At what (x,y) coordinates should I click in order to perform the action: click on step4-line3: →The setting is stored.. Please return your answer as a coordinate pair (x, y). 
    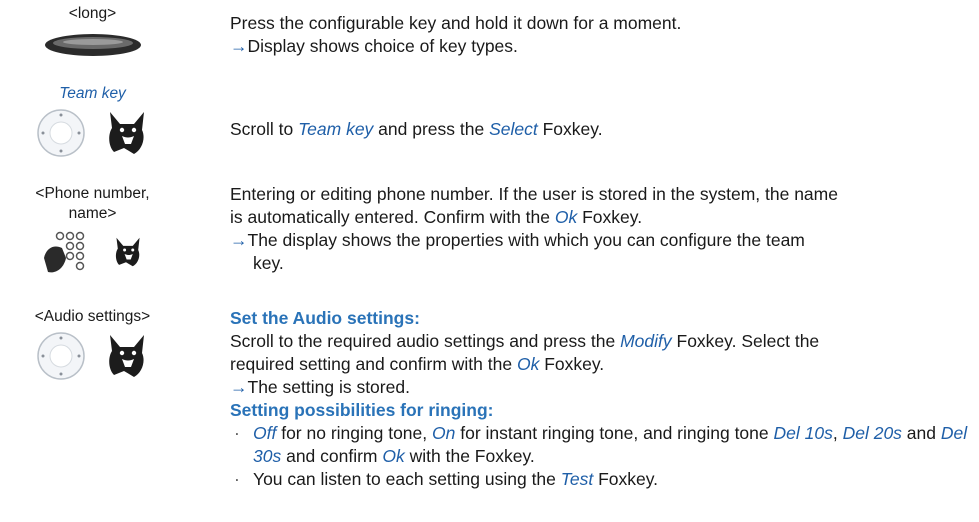
    Looking at the image, I should click on (320, 387).